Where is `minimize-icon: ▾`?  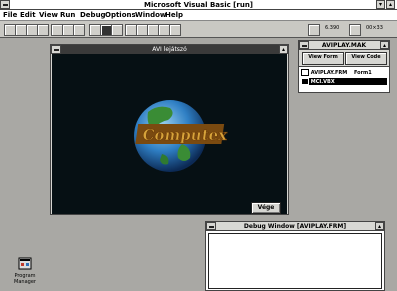
minimize-icon: ▾ is located at coordinates (380, 4).